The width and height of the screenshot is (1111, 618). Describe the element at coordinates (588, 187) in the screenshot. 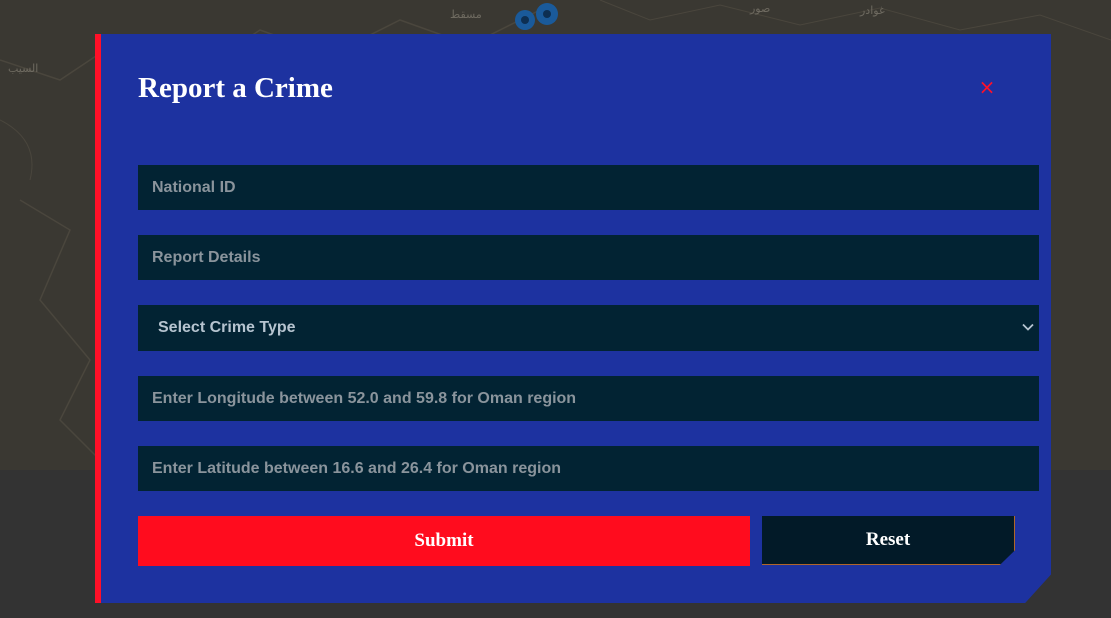

I see `national-id-input` at that location.